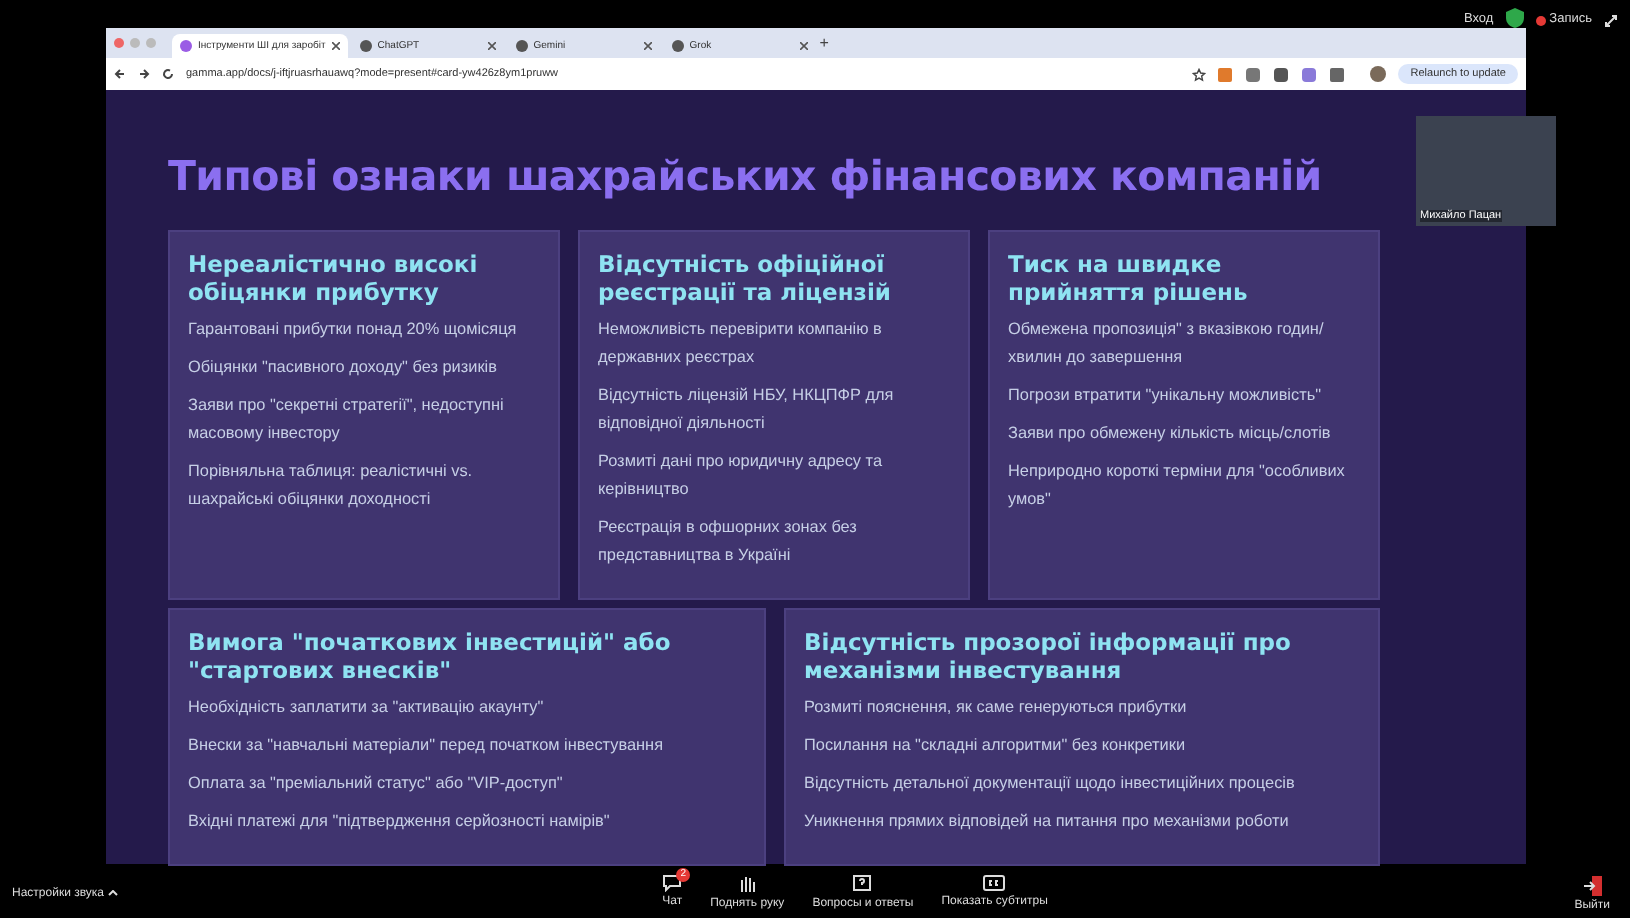 Image resolution: width=1630 pixels, height=918 pixels. I want to click on card-item: Погрози втратити "унікальну можливість", so click(1166, 396).